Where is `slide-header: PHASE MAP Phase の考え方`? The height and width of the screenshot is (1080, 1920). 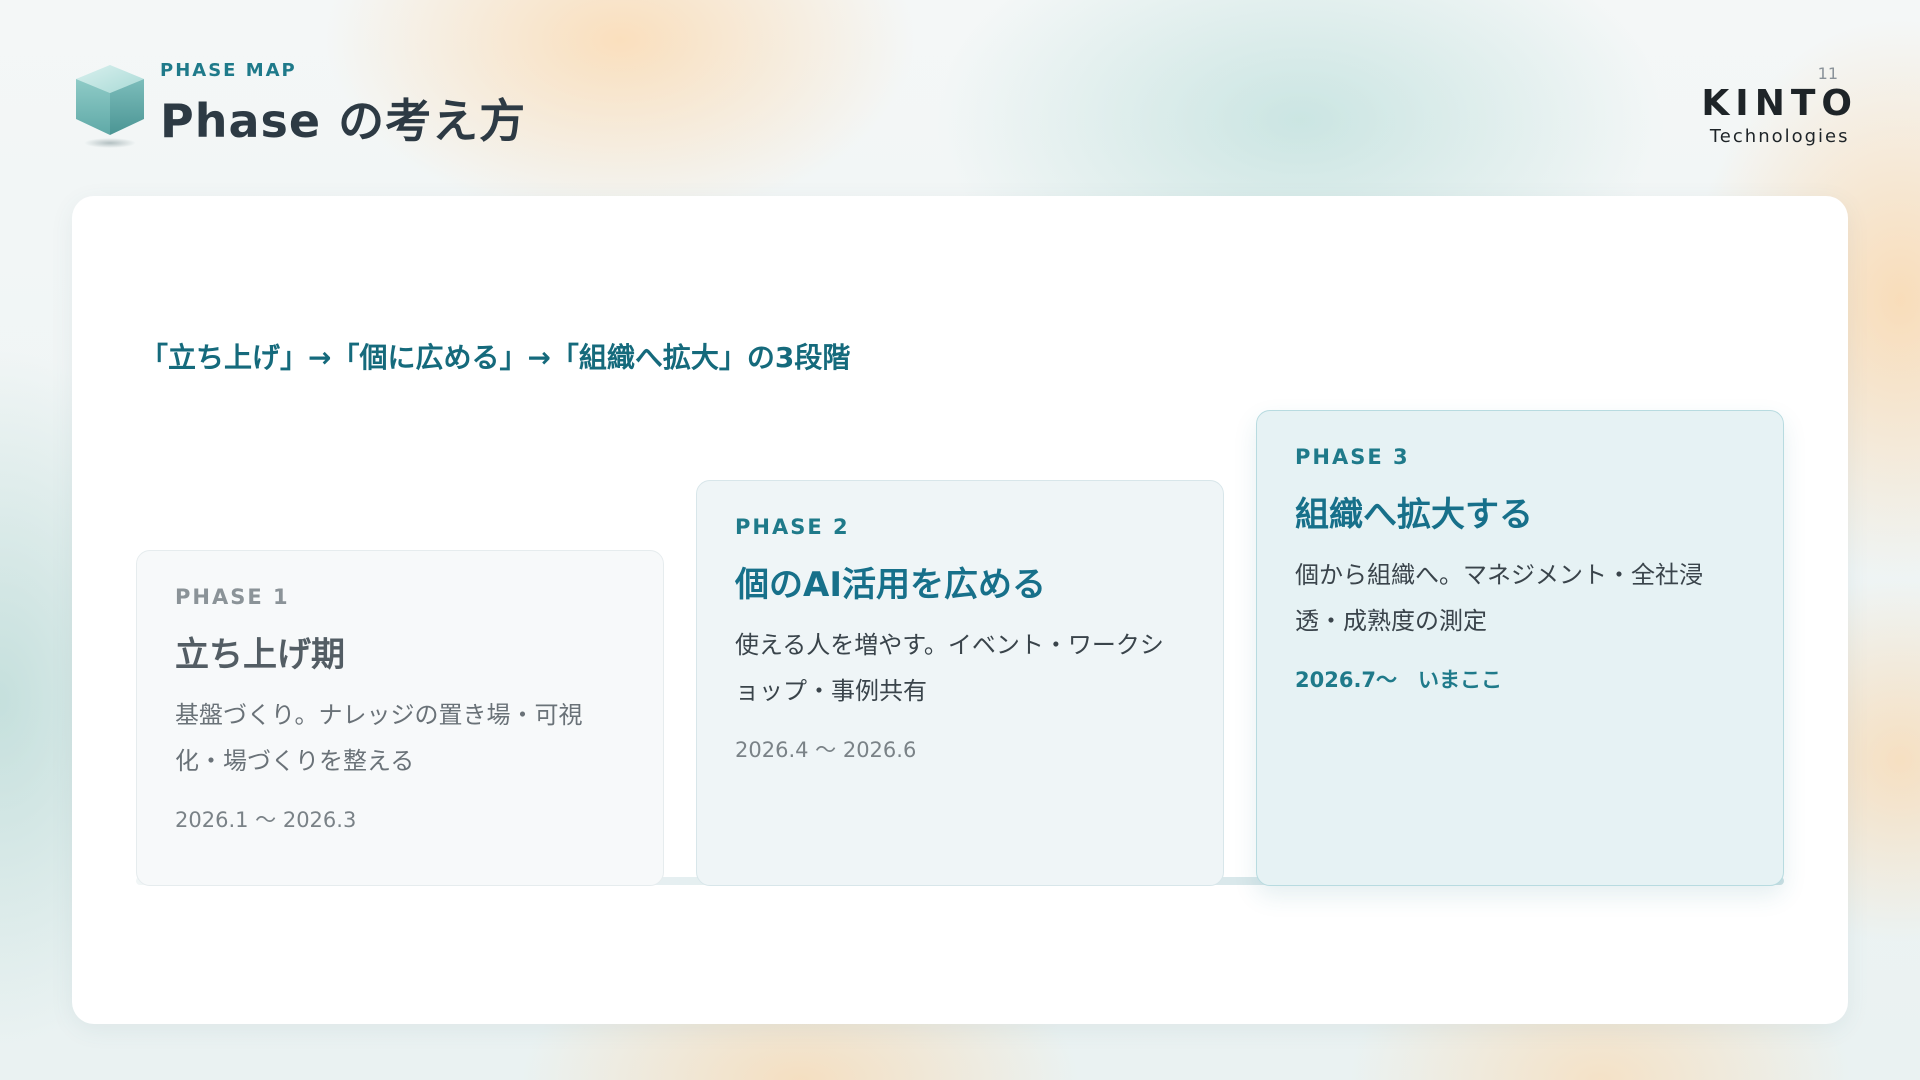
slide-header: PHASE MAP Phase の考え方 is located at coordinates (298, 105).